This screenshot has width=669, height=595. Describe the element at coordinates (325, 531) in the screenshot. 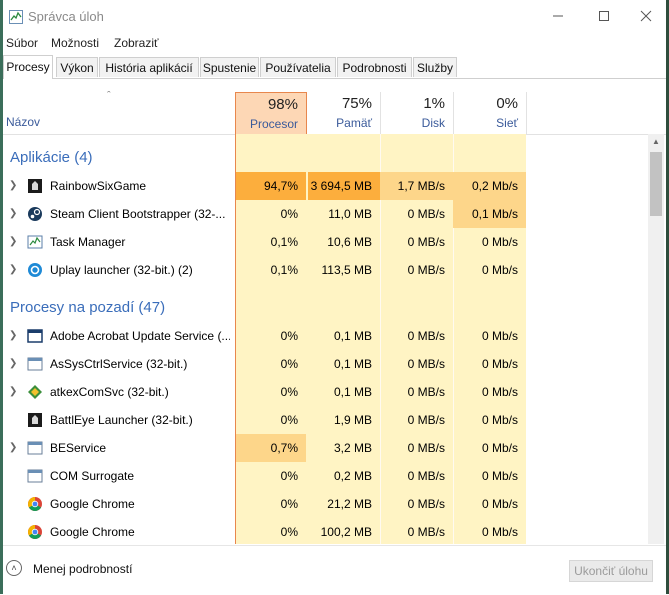

I see `table-row: Google Chrome 0% 100,2 MB 0 MB/s 0 Mb/s` at that location.